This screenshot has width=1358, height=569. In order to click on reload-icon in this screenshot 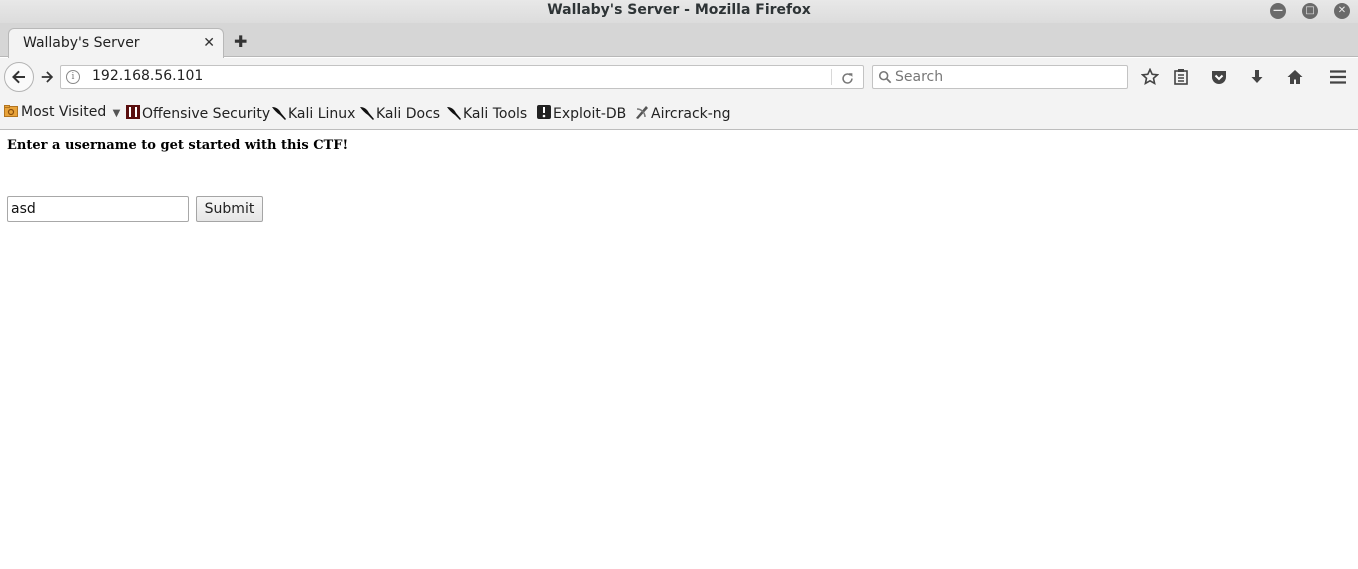, I will do `click(847, 78)`.